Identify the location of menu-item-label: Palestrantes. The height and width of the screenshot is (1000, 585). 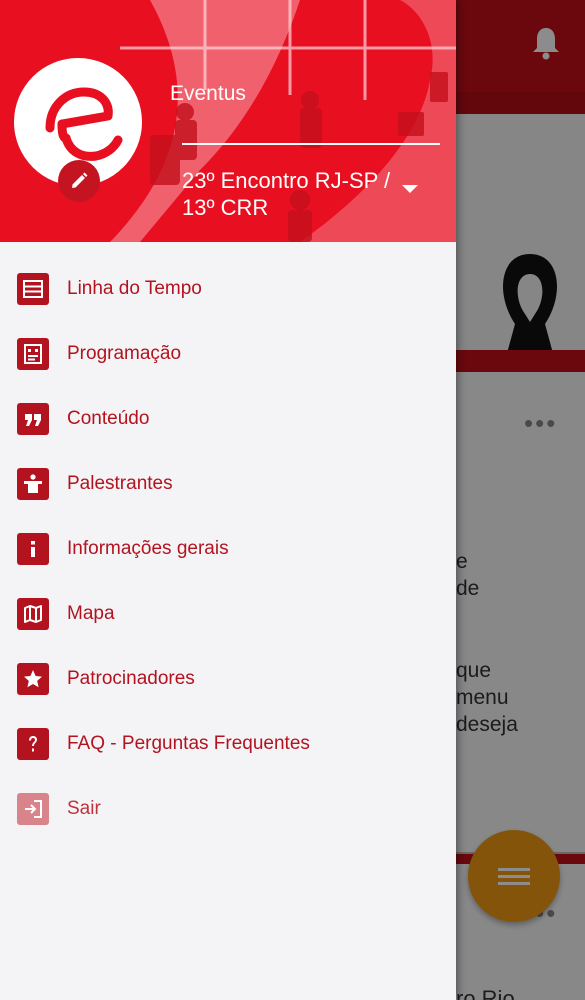
(120, 483).